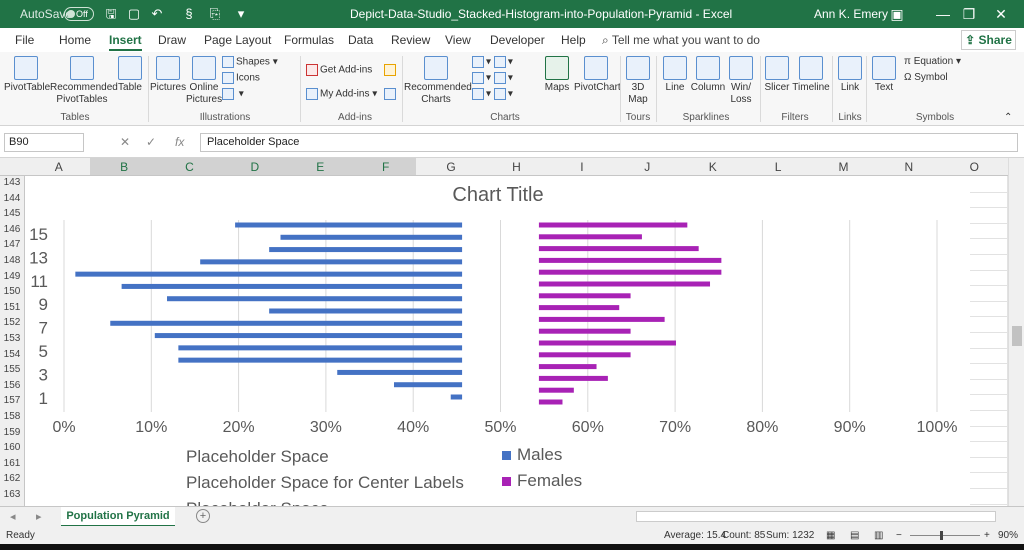 Image resolution: width=1024 pixels, height=550 pixels. I want to click on row-header-156: 156, so click(12, 385).